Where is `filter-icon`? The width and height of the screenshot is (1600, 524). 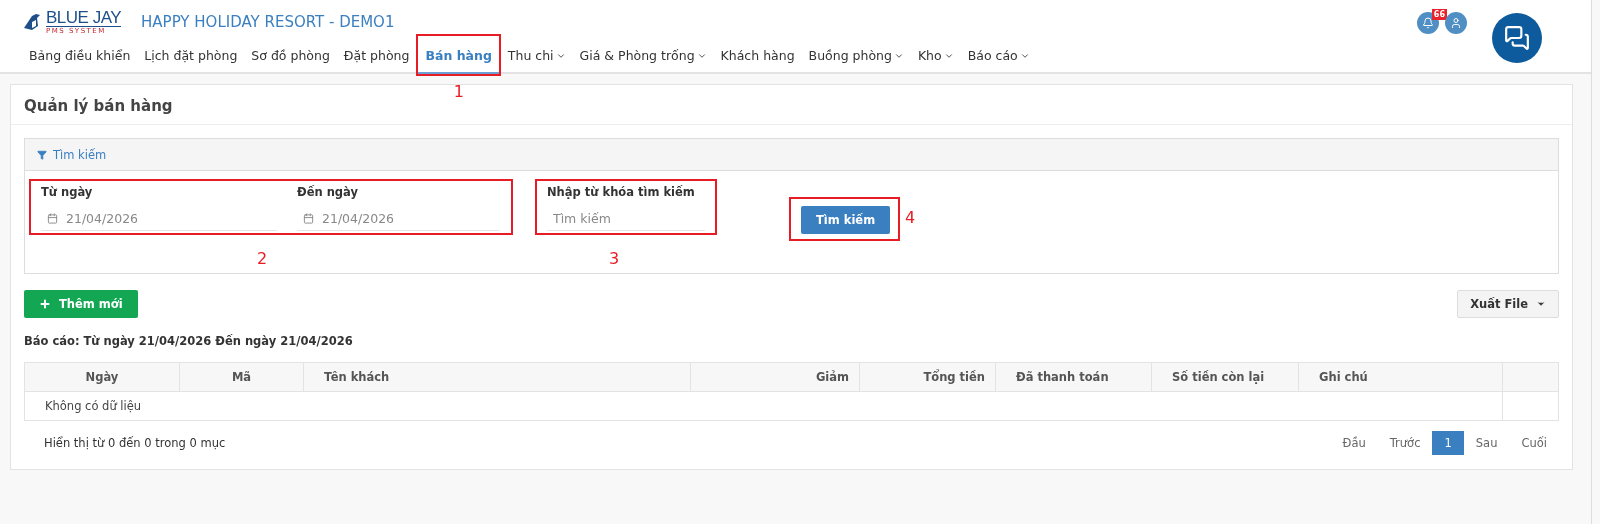 filter-icon is located at coordinates (42, 154).